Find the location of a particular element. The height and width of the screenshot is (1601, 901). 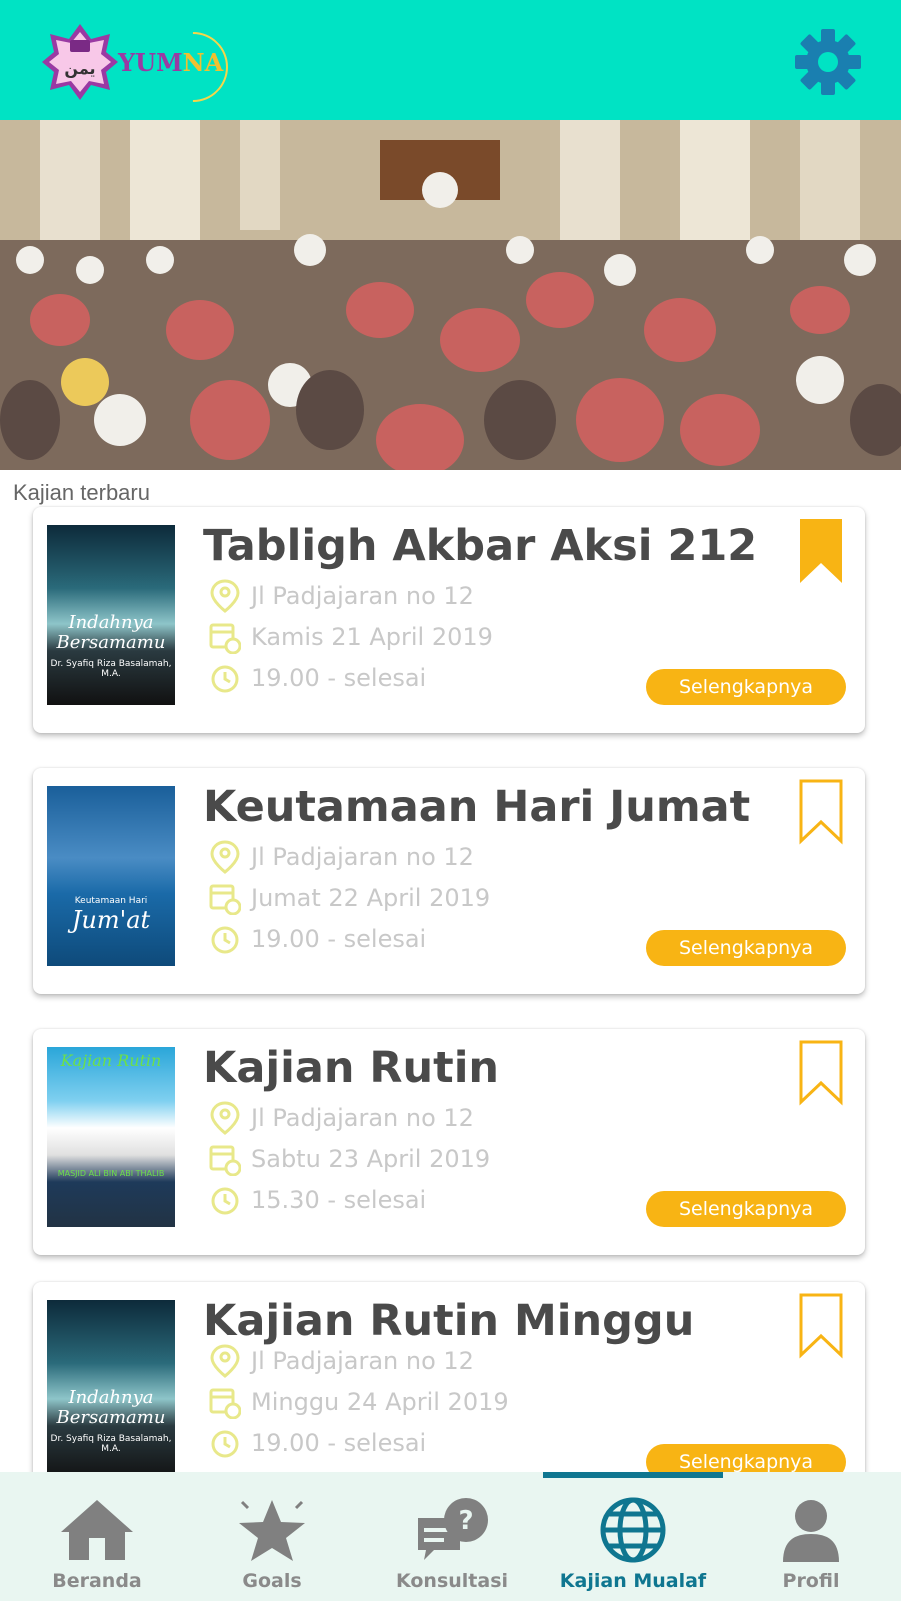

logo-text: YUMNA is located at coordinates (170, 62).